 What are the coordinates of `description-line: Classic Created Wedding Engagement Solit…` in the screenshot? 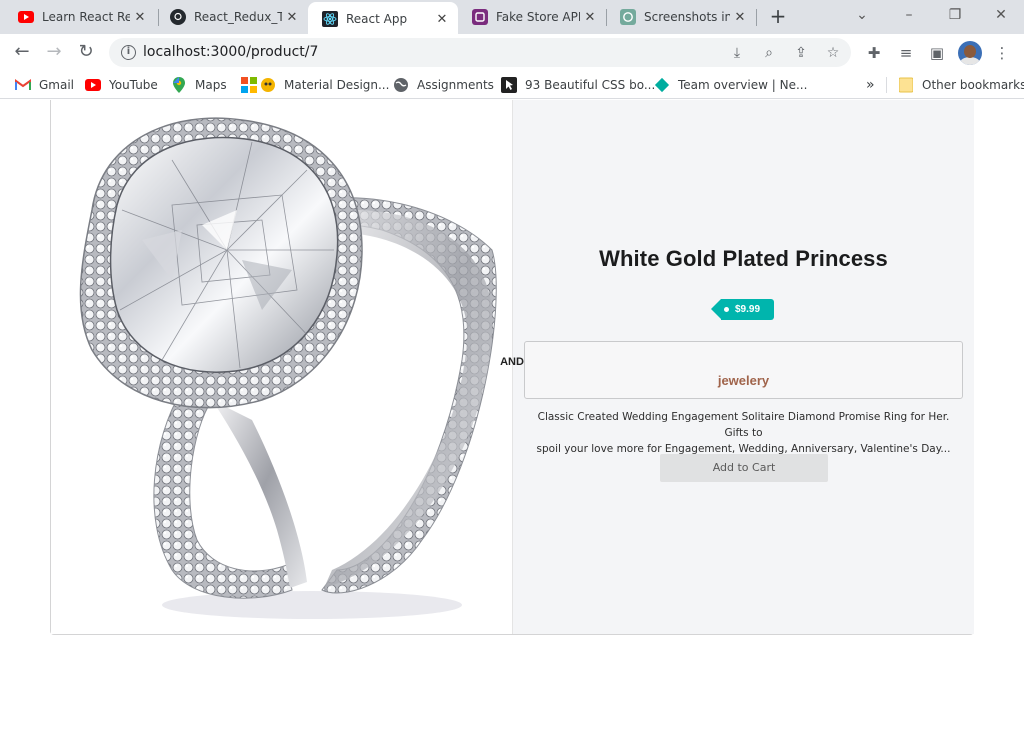 It's located at (743, 425).